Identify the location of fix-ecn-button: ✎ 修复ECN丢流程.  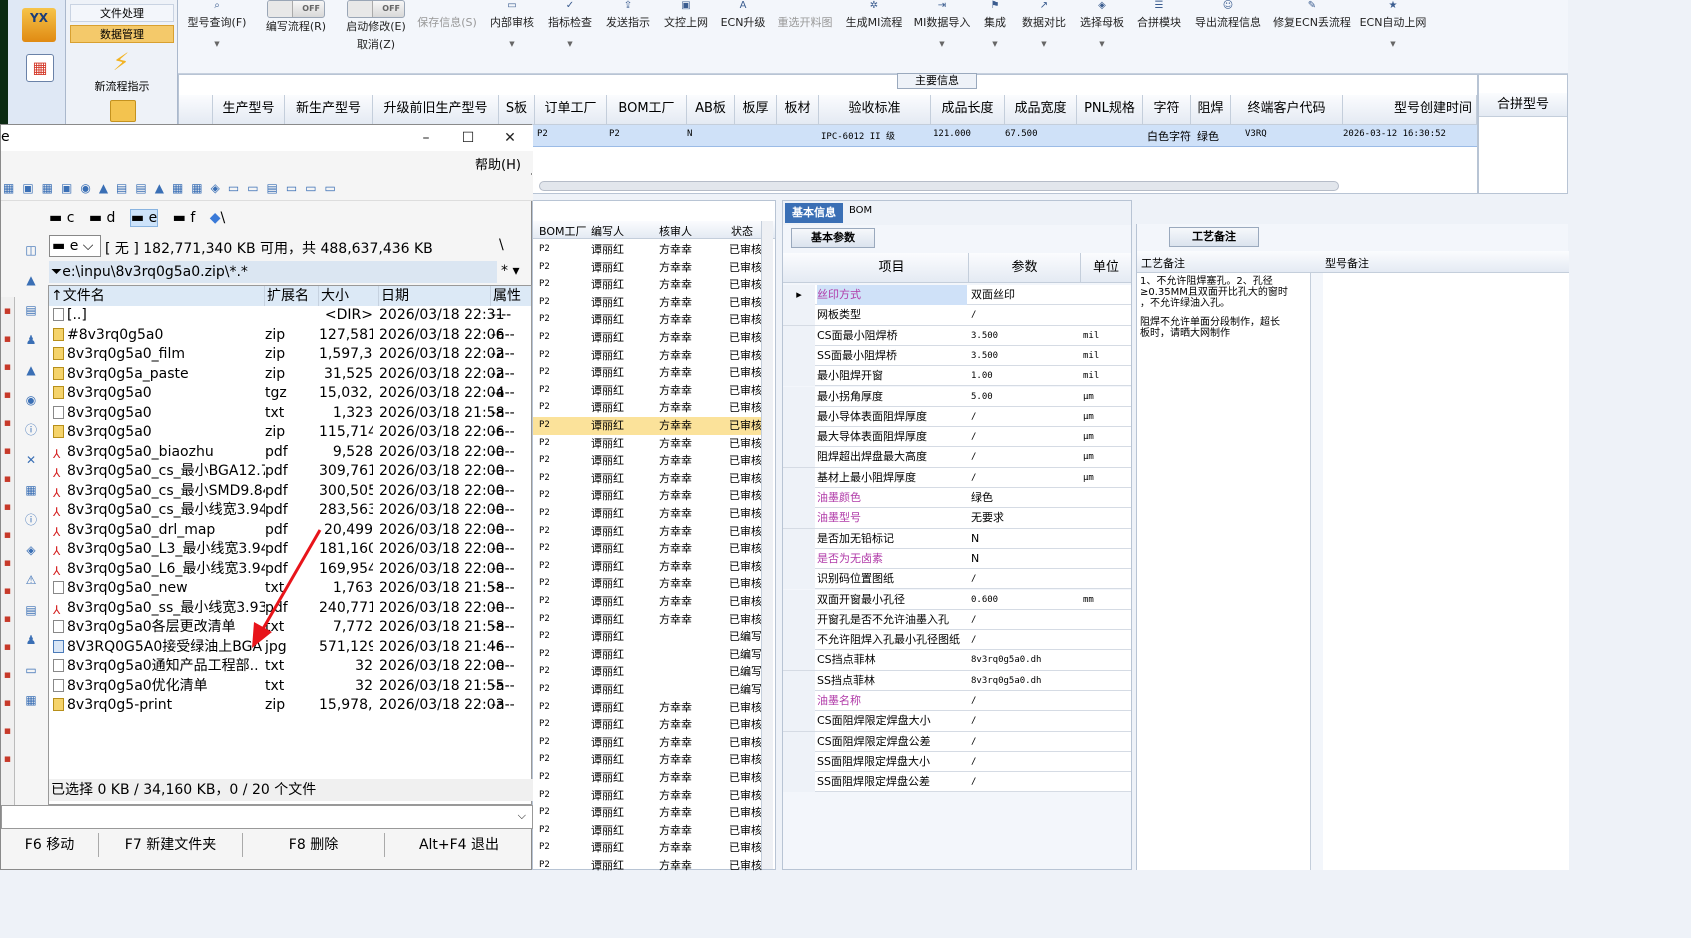
(1312, 35).